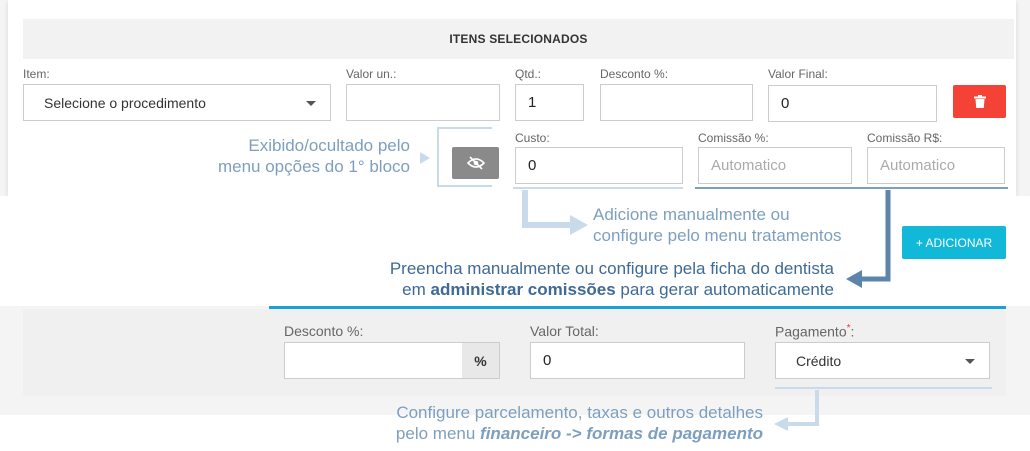 The image size is (1030, 451). Describe the element at coordinates (674, 433) in the screenshot. I see `pagamento-note-b2: formas de pagamento` at that location.